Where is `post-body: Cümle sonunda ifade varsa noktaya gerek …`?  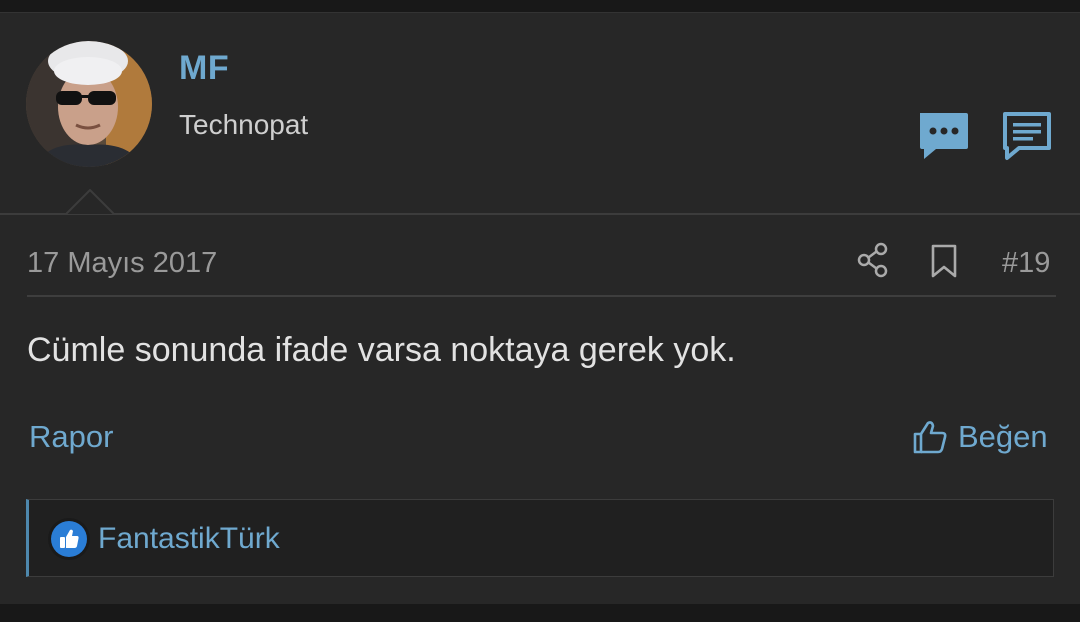 post-body: Cümle sonunda ifade varsa noktaya gerek … is located at coordinates (381, 350).